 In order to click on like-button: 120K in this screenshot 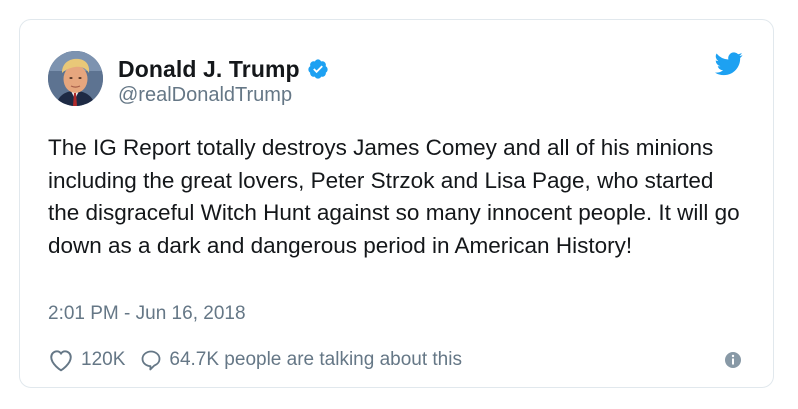, I will do `click(86, 360)`.